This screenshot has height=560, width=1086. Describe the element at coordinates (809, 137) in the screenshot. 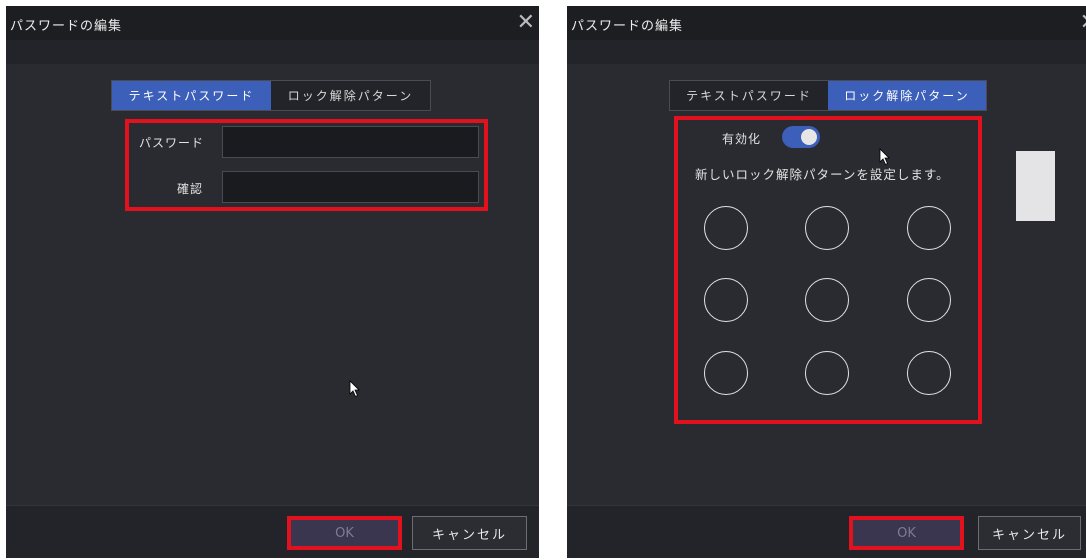

I see `toggle-knob` at that location.